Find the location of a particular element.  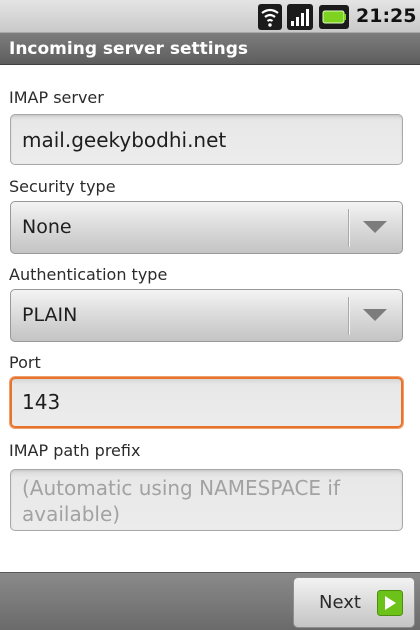

authentication-type-value: PLAIN is located at coordinates (50, 315).